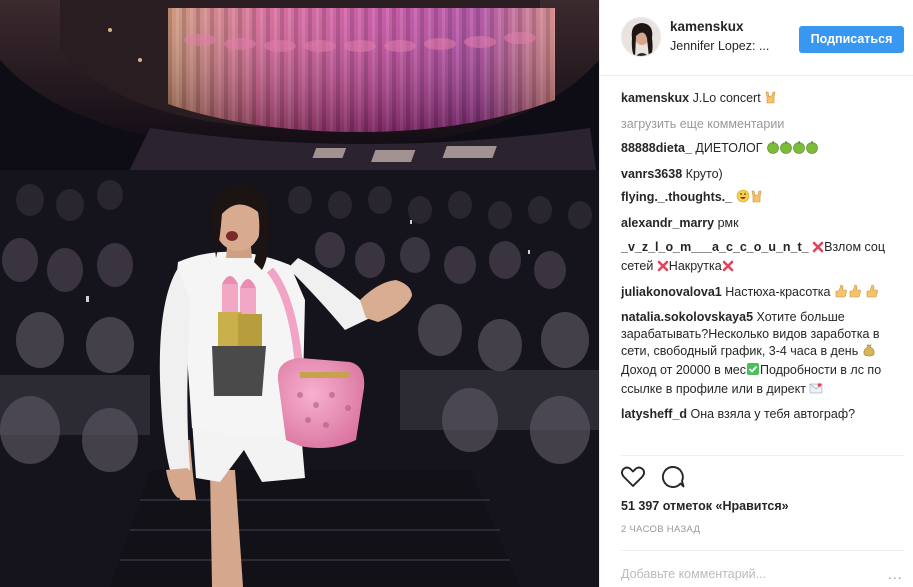 The height and width of the screenshot is (587, 913). I want to click on heart-icon, so click(633, 476).